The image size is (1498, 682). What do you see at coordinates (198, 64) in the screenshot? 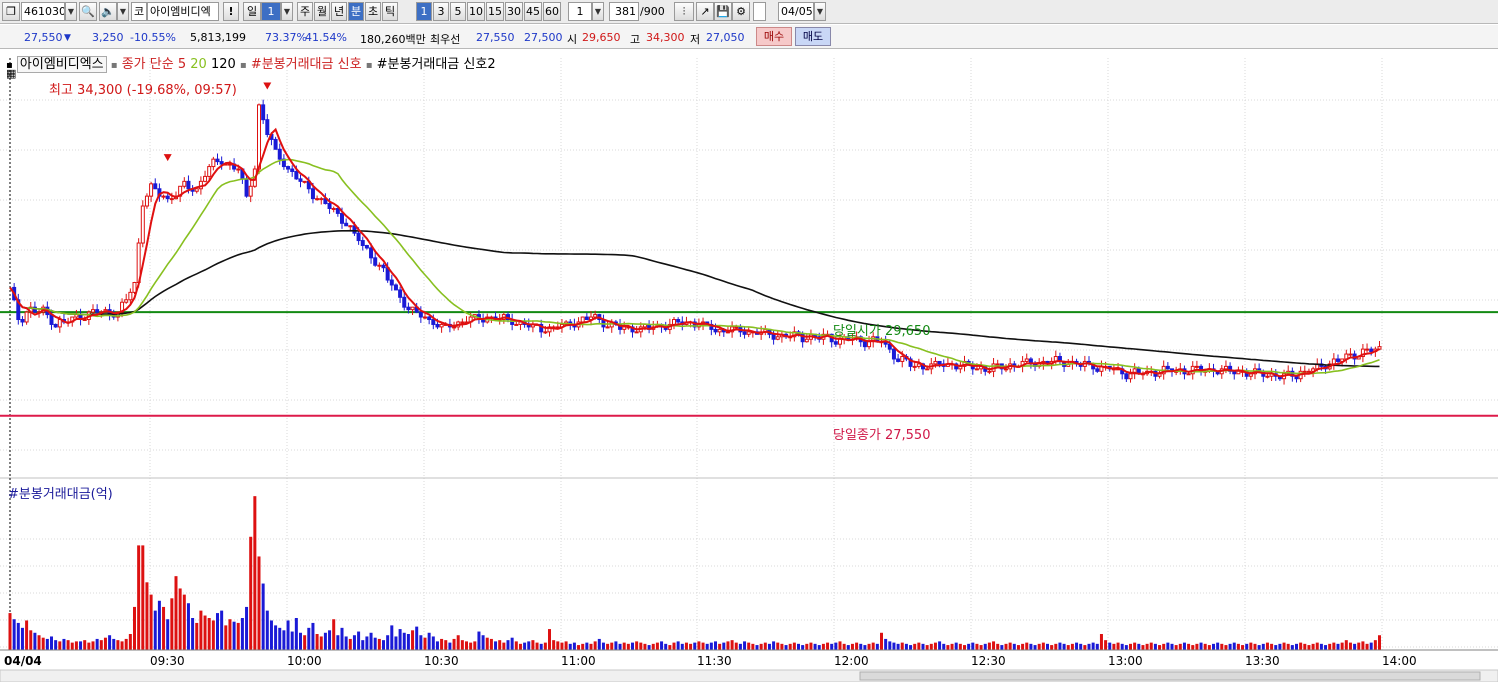
I see `legend-ma20: 20` at bounding box center [198, 64].